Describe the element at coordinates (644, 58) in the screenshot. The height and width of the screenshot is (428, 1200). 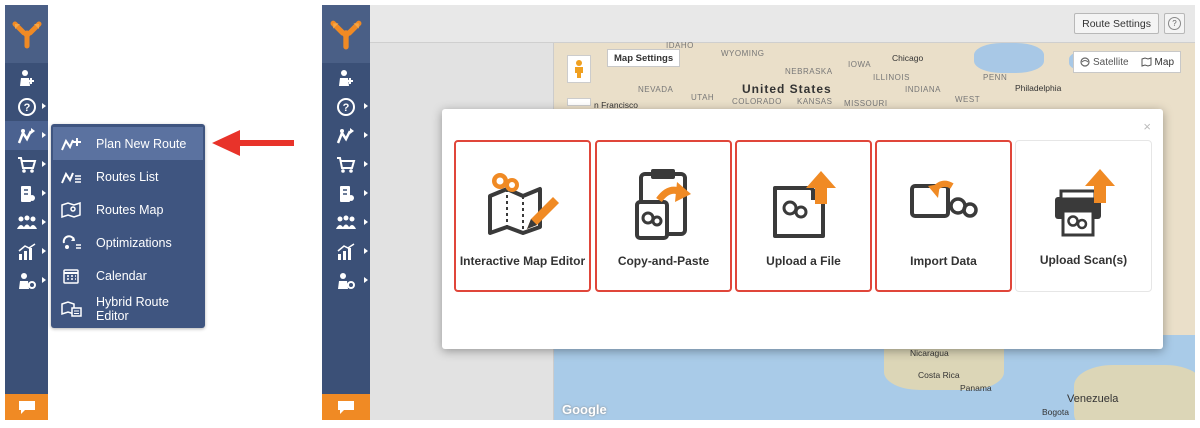
I see `map-settings-button: Map Settings` at that location.